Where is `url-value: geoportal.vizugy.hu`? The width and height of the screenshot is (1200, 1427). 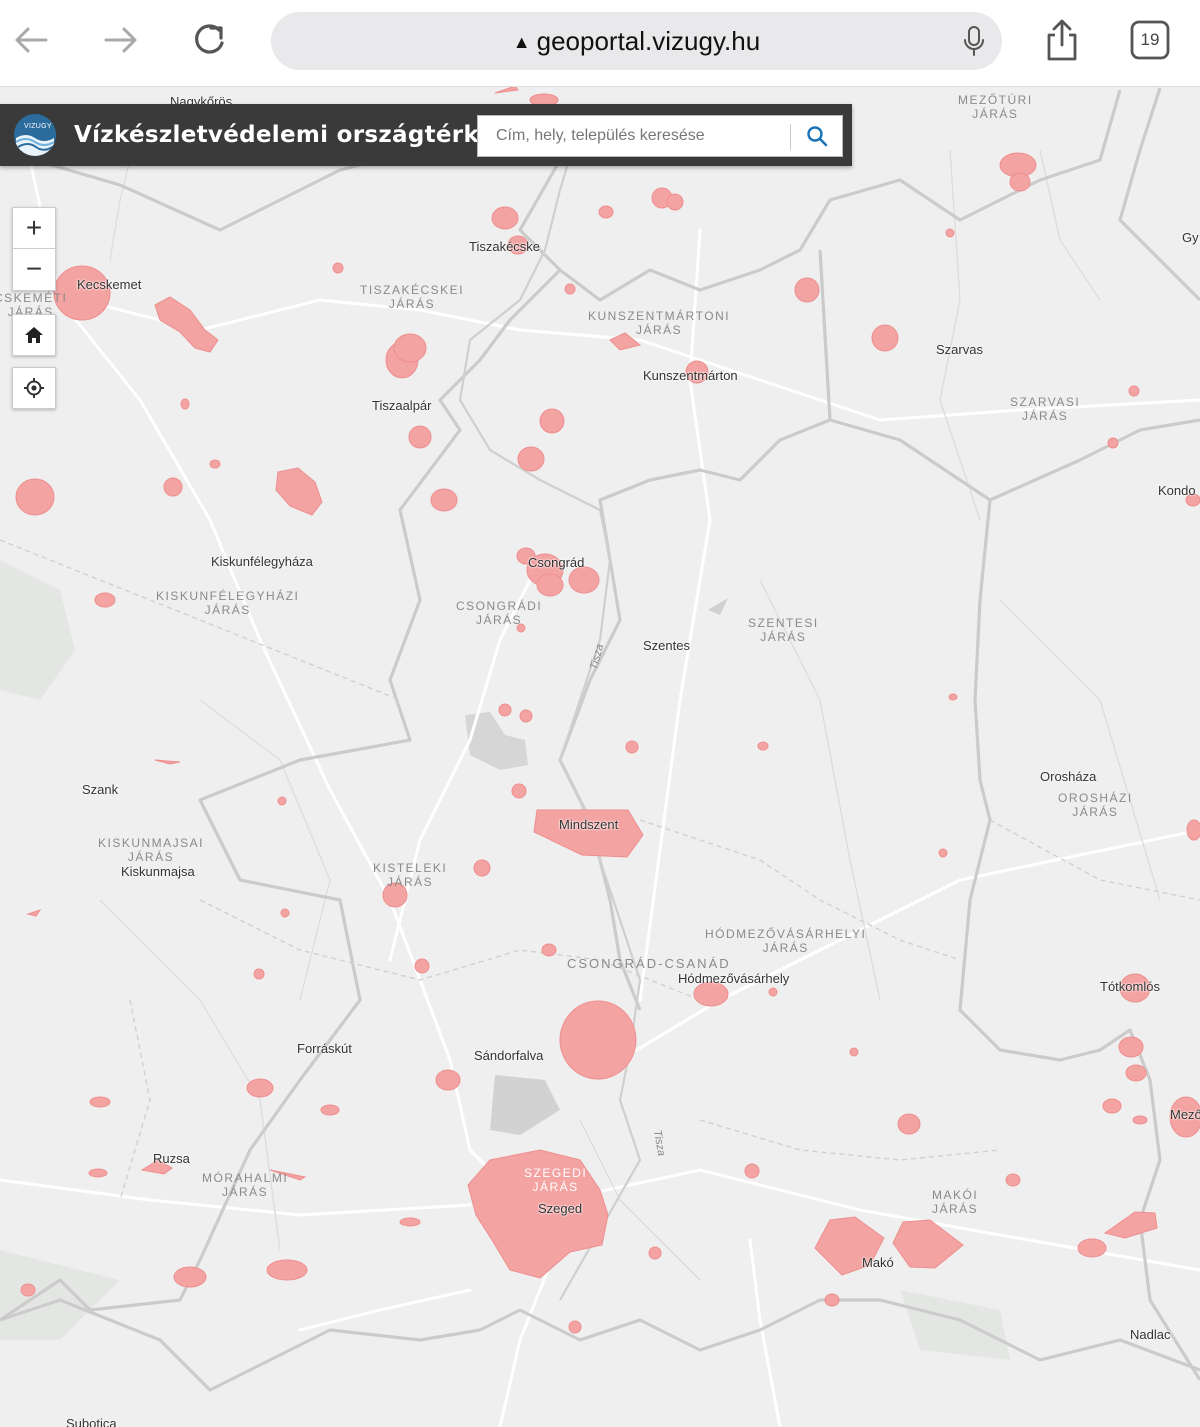
url-value: geoportal.vizugy.hu is located at coordinates (648, 41).